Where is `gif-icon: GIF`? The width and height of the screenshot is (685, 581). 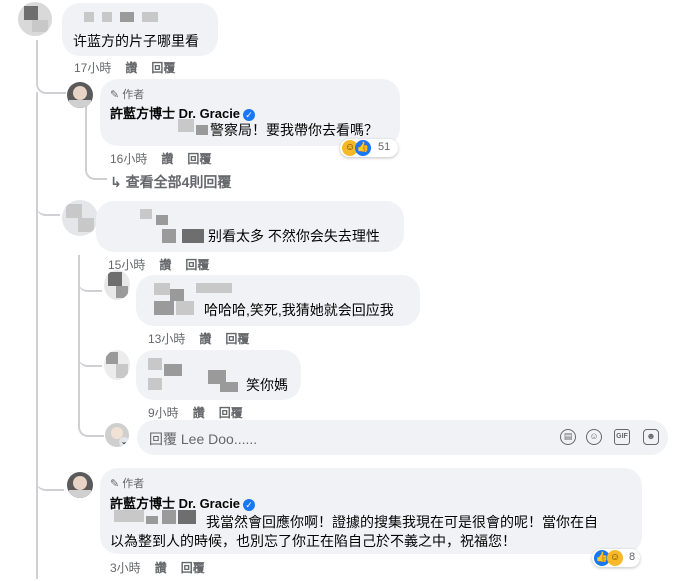 gif-icon: GIF is located at coordinates (622, 437).